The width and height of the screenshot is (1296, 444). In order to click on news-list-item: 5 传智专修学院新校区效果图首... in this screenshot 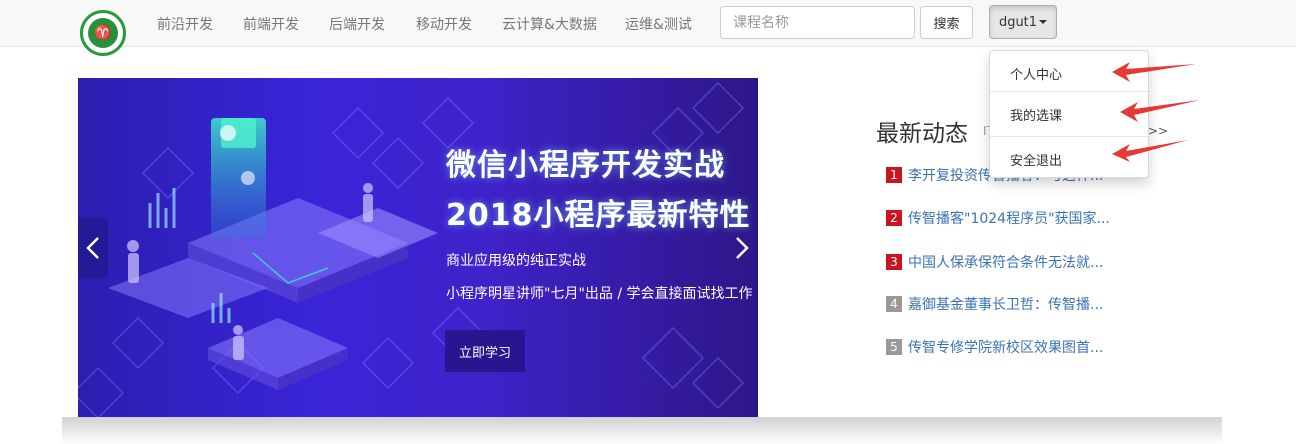, I will do `click(1006, 347)`.